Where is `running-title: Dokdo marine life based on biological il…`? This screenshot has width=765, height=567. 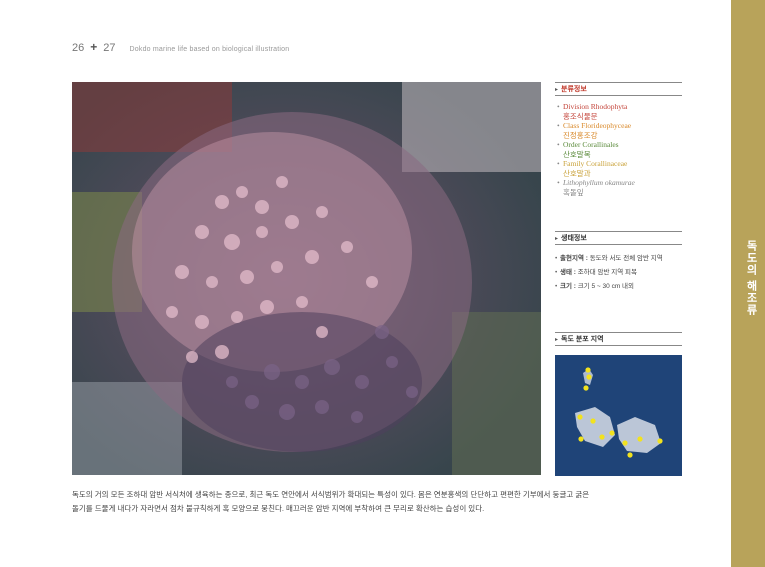 running-title: Dokdo marine life based on biological il… is located at coordinates (209, 49).